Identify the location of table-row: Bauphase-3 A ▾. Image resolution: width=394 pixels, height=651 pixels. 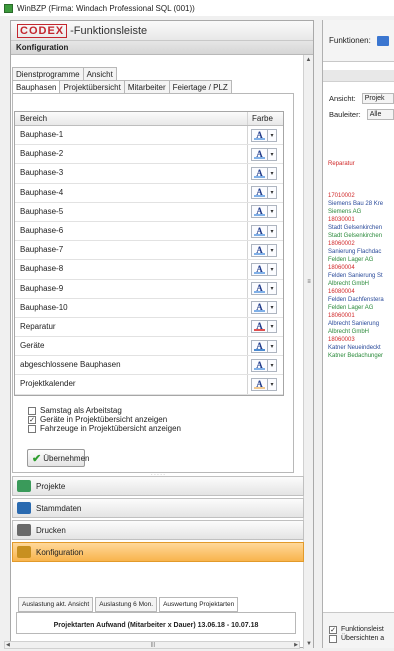
(149, 174).